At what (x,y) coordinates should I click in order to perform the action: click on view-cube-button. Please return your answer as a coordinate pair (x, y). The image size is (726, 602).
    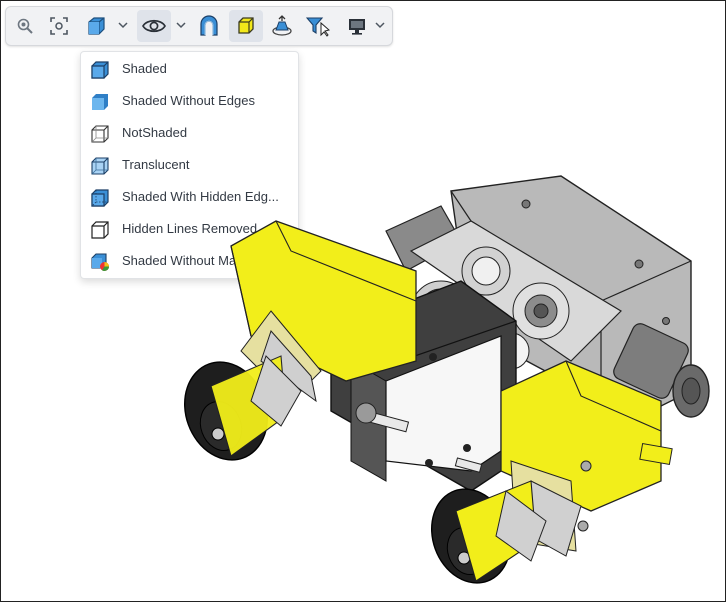
    Looking at the image, I should click on (96, 26).